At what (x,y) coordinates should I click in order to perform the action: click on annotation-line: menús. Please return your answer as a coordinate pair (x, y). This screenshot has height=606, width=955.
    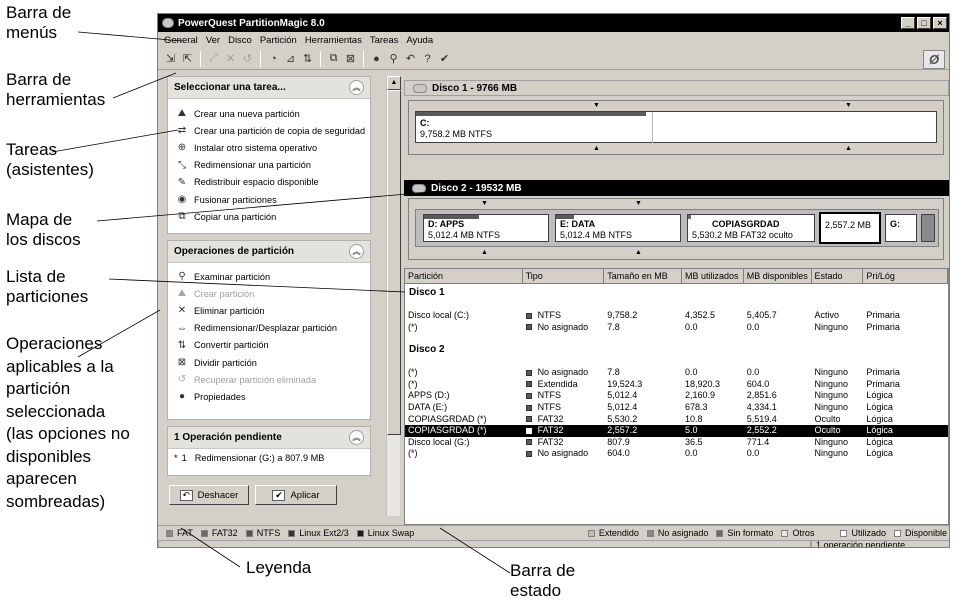
    Looking at the image, I should click on (32, 32).